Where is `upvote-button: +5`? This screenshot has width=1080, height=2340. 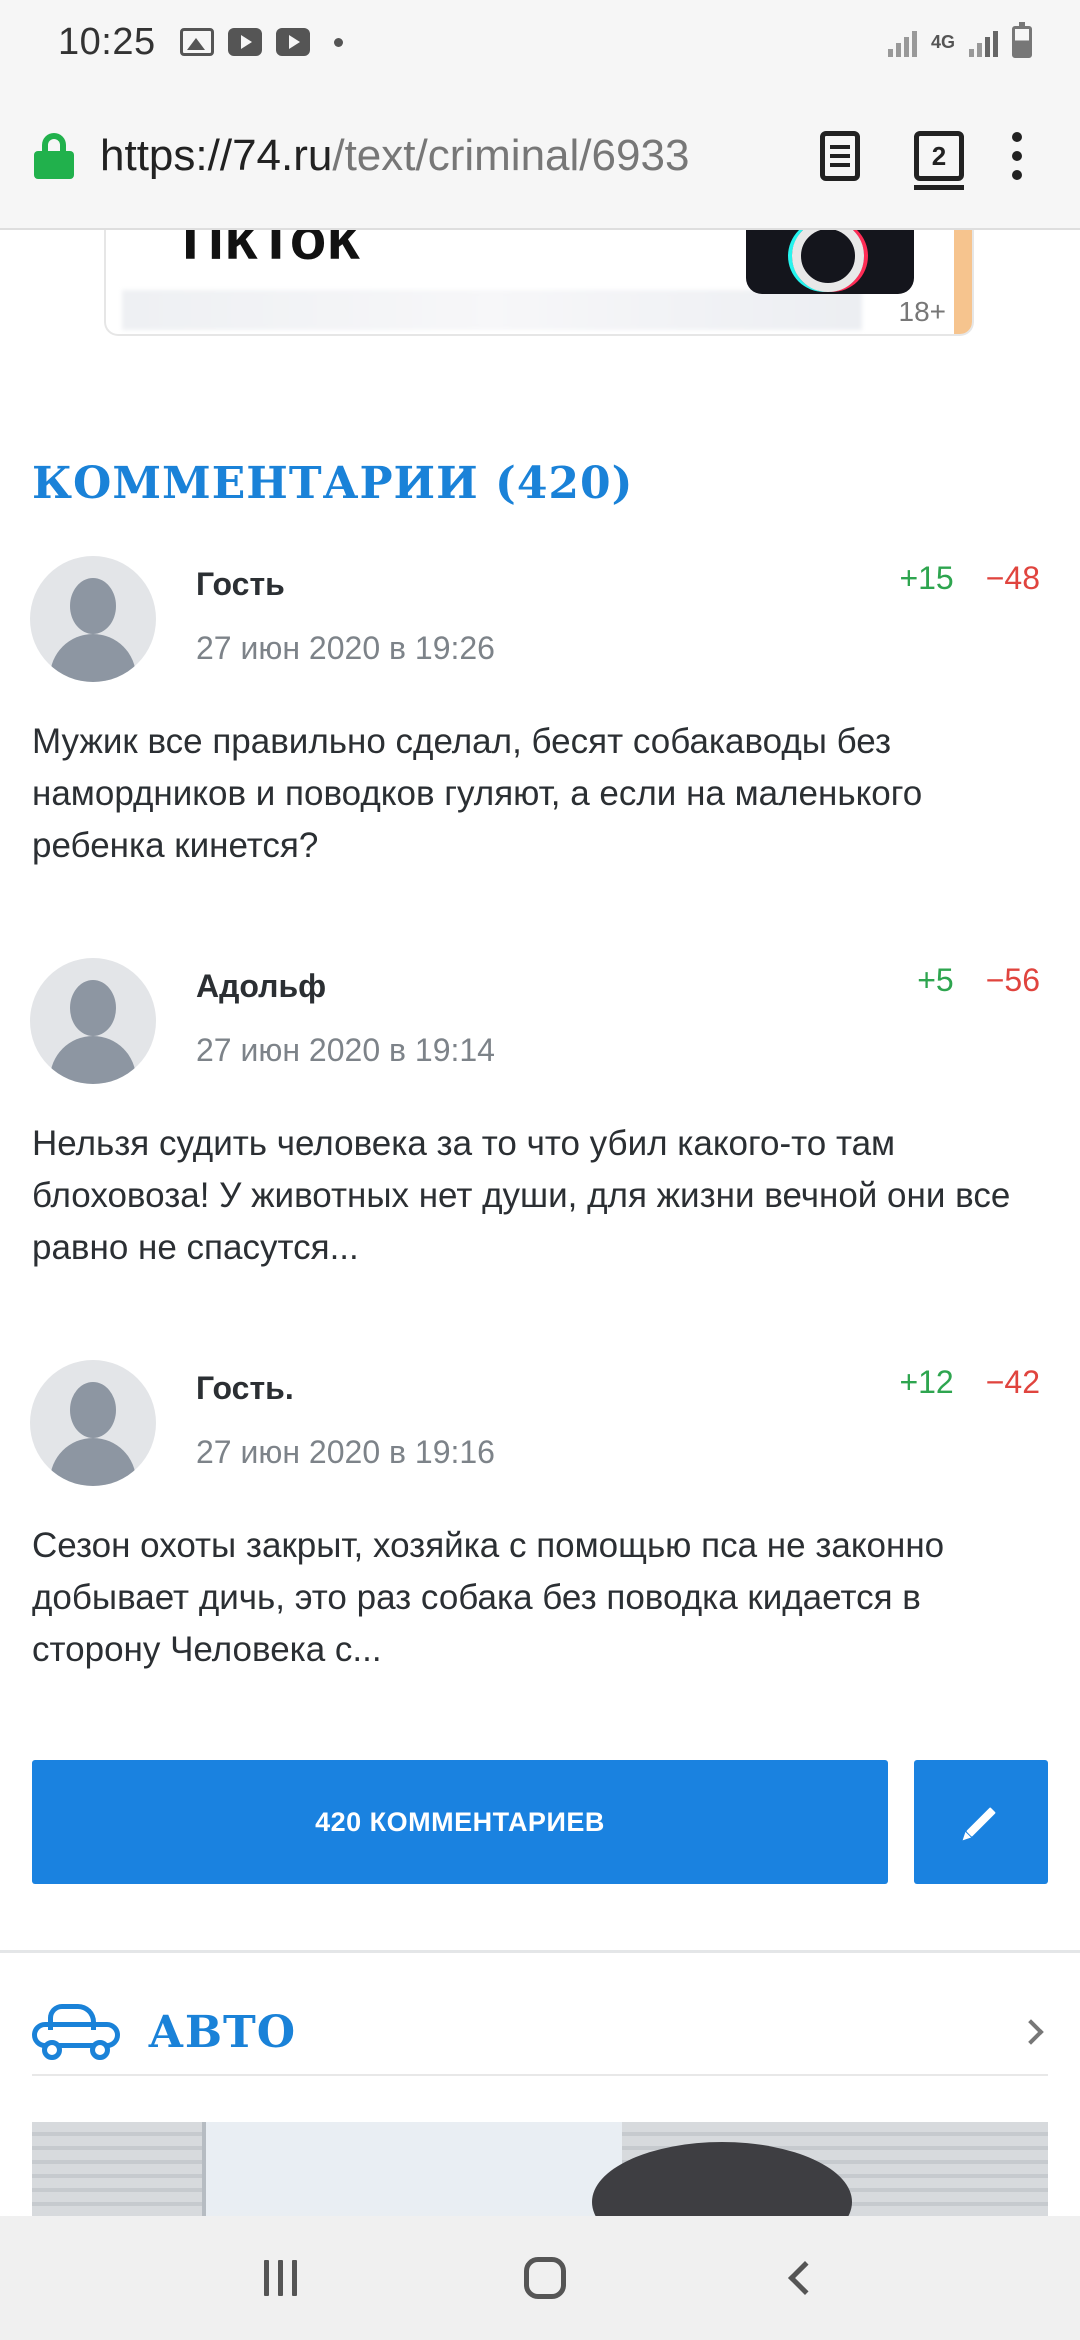 upvote-button: +5 is located at coordinates (935, 980).